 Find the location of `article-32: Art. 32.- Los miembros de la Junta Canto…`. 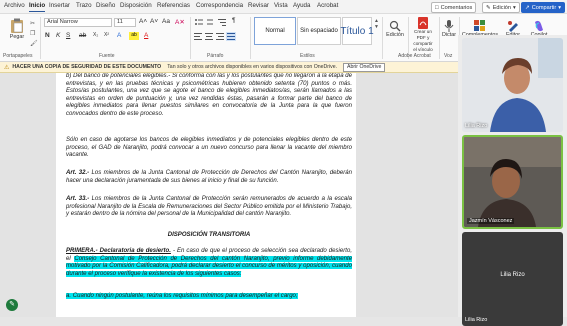

article-32: Art. 32.- Los miembros de la Junta Canto… is located at coordinates (209, 177).